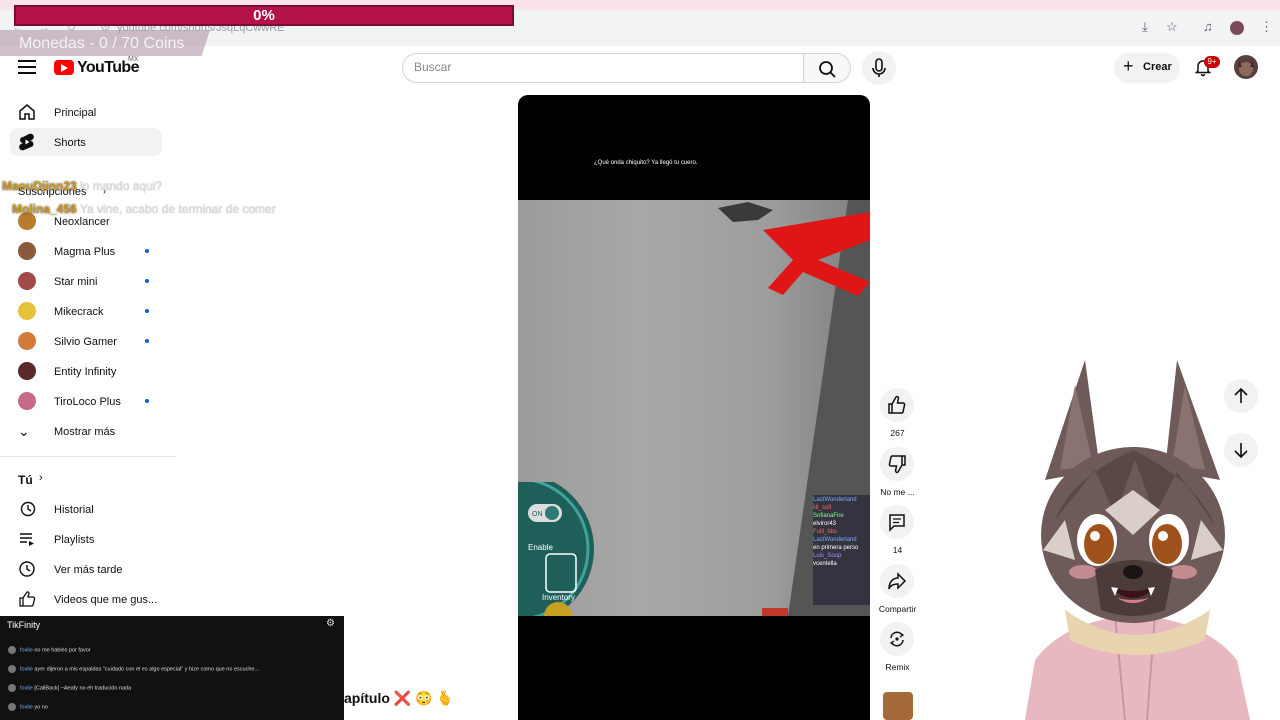 Image resolution: width=1280 pixels, height=720 pixels. Describe the element at coordinates (827, 556) in the screenshot. I see `game-chat-line: Luis_Soup` at that location.